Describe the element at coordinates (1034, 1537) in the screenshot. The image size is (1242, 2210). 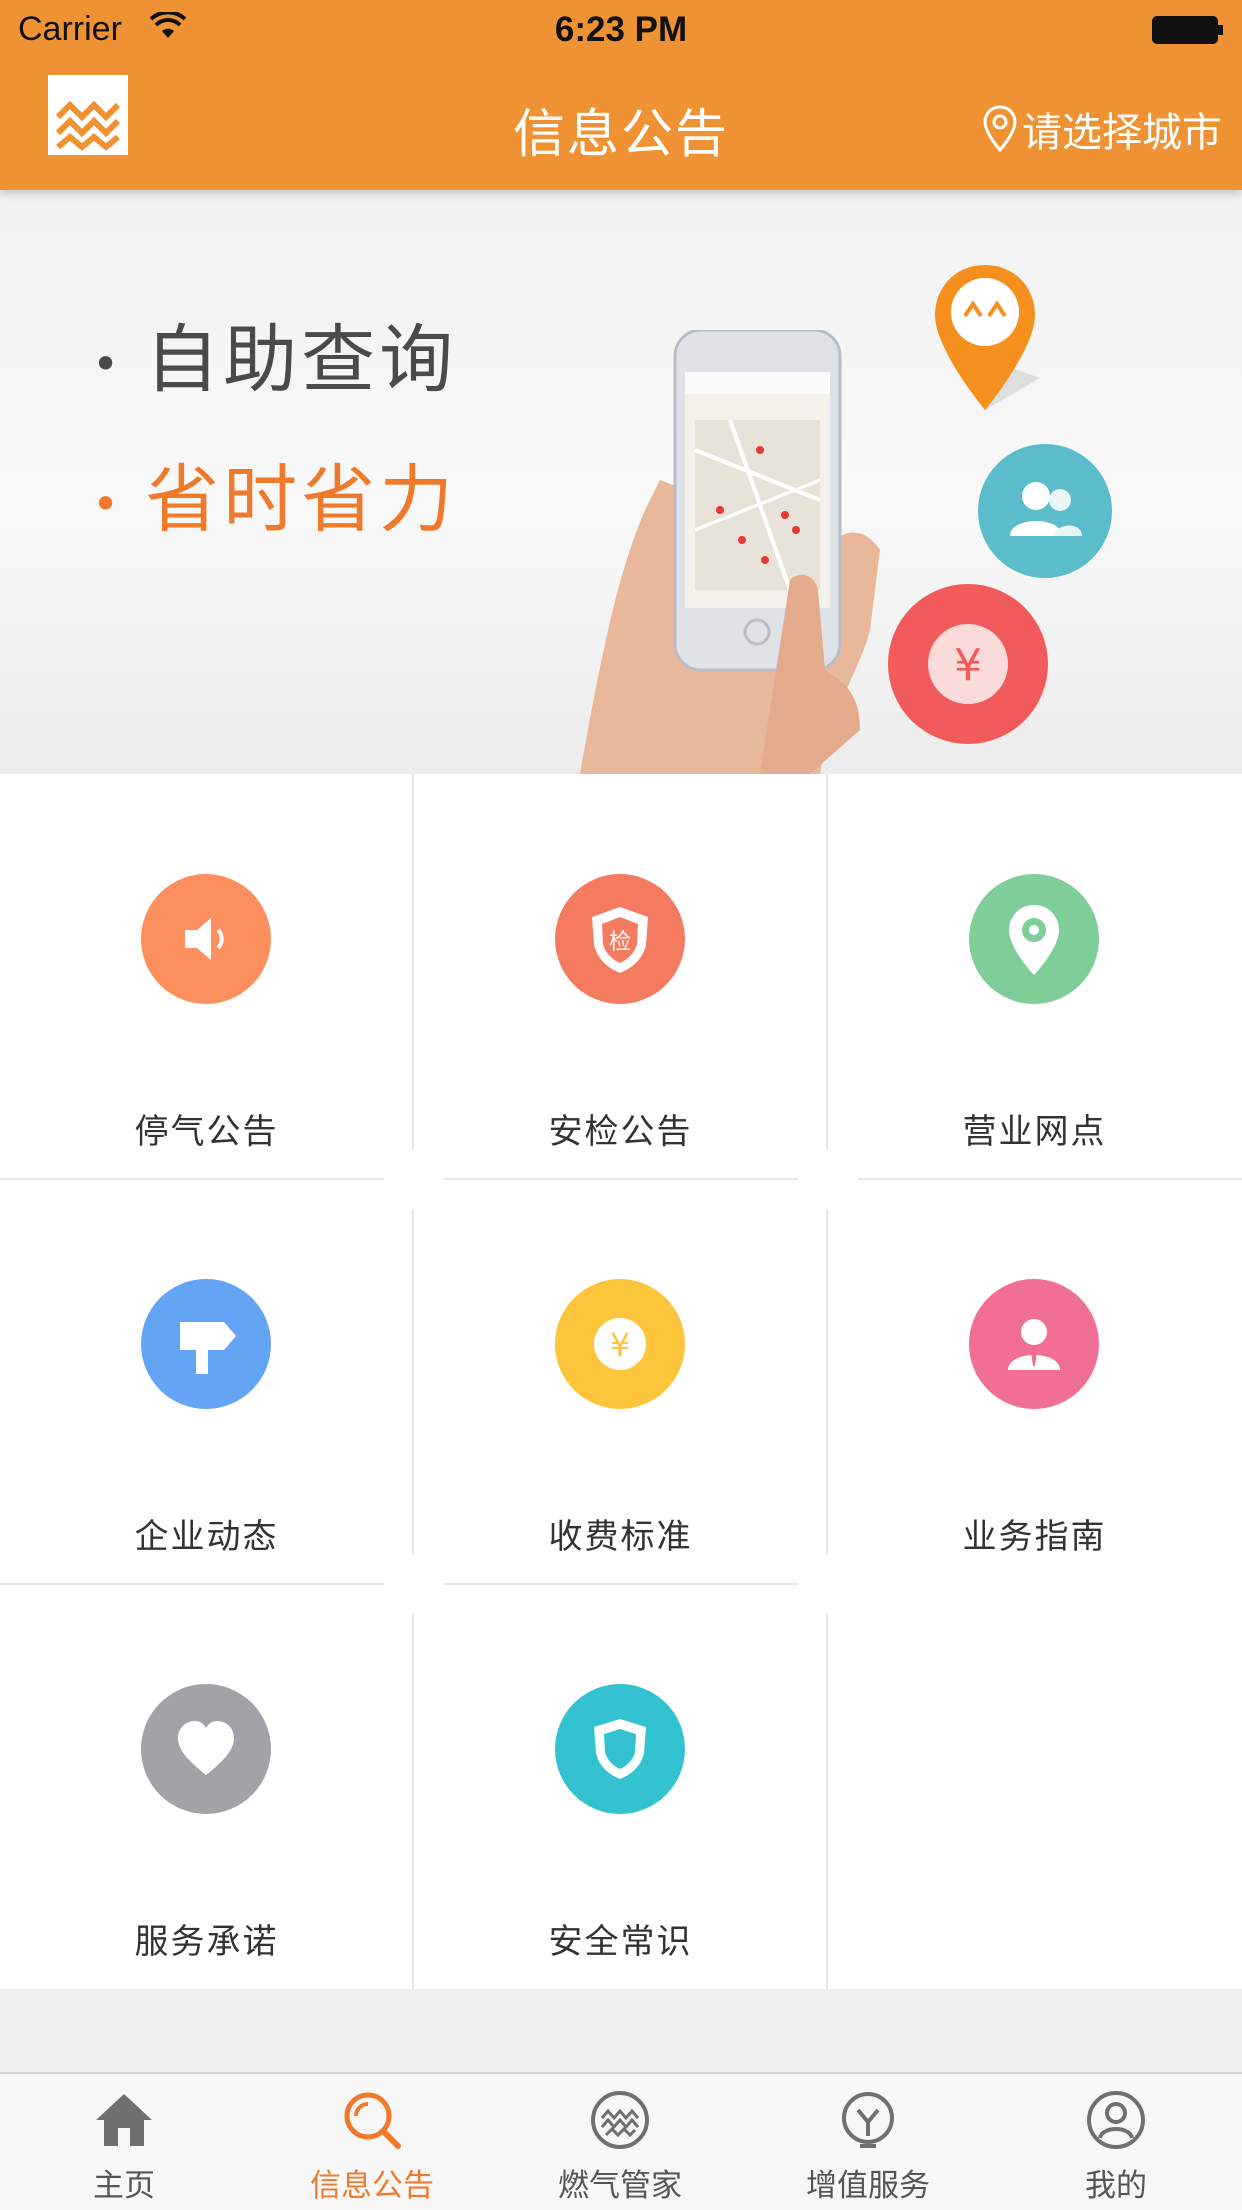
I see `grid-label: 业务指南` at that location.